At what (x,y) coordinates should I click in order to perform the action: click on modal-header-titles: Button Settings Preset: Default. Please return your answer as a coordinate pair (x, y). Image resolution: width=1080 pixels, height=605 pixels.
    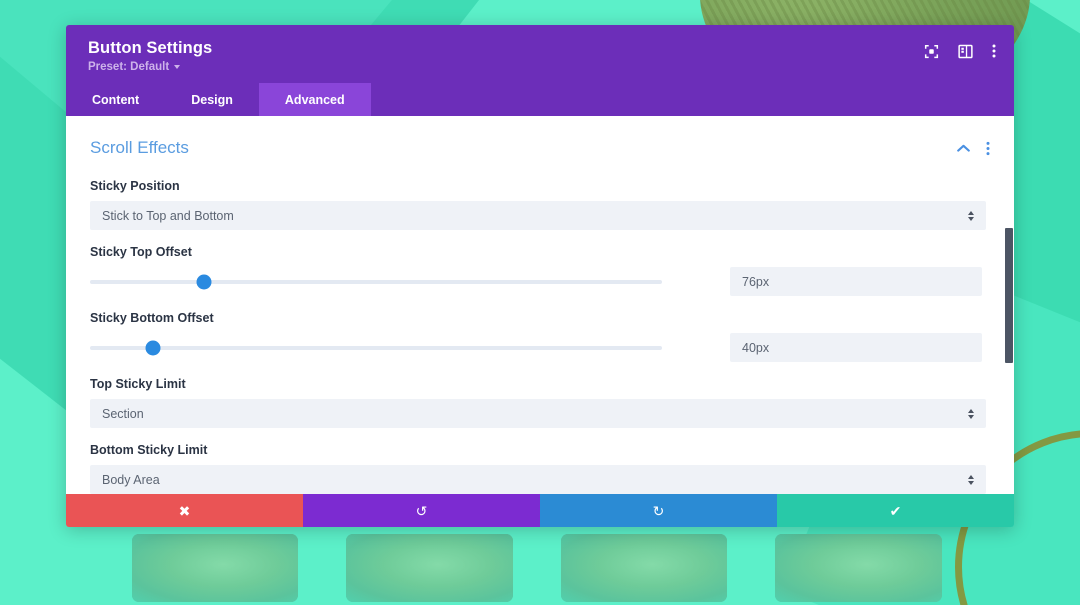
    Looking at the image, I should click on (150, 56).